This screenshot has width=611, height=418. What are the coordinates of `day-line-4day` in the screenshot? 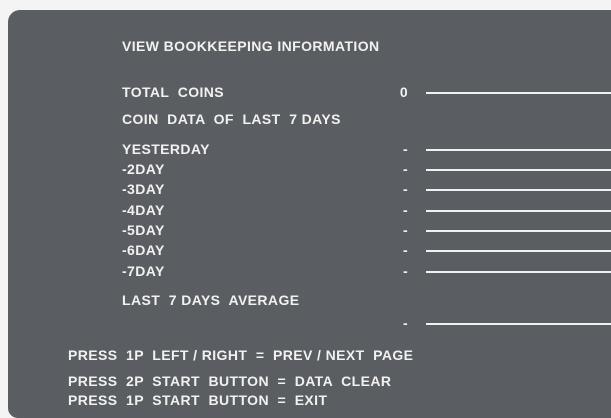 It's located at (518, 211).